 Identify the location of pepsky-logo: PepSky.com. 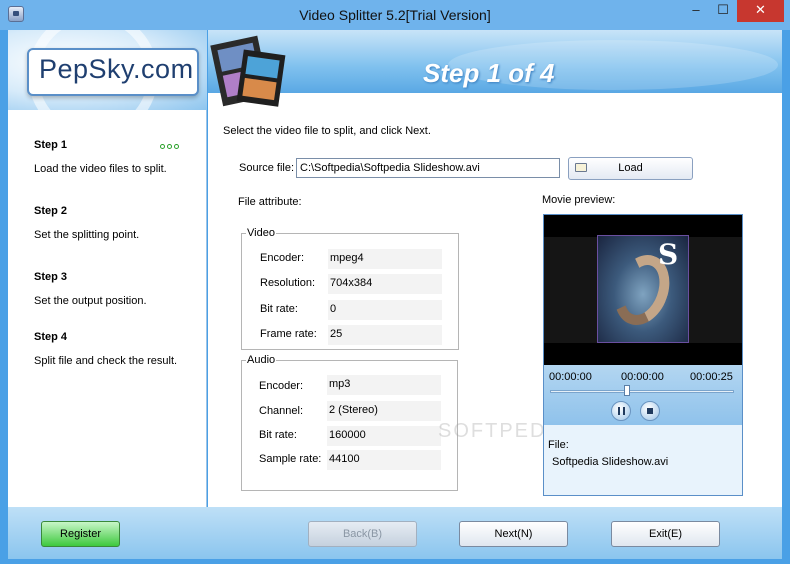
(113, 72).